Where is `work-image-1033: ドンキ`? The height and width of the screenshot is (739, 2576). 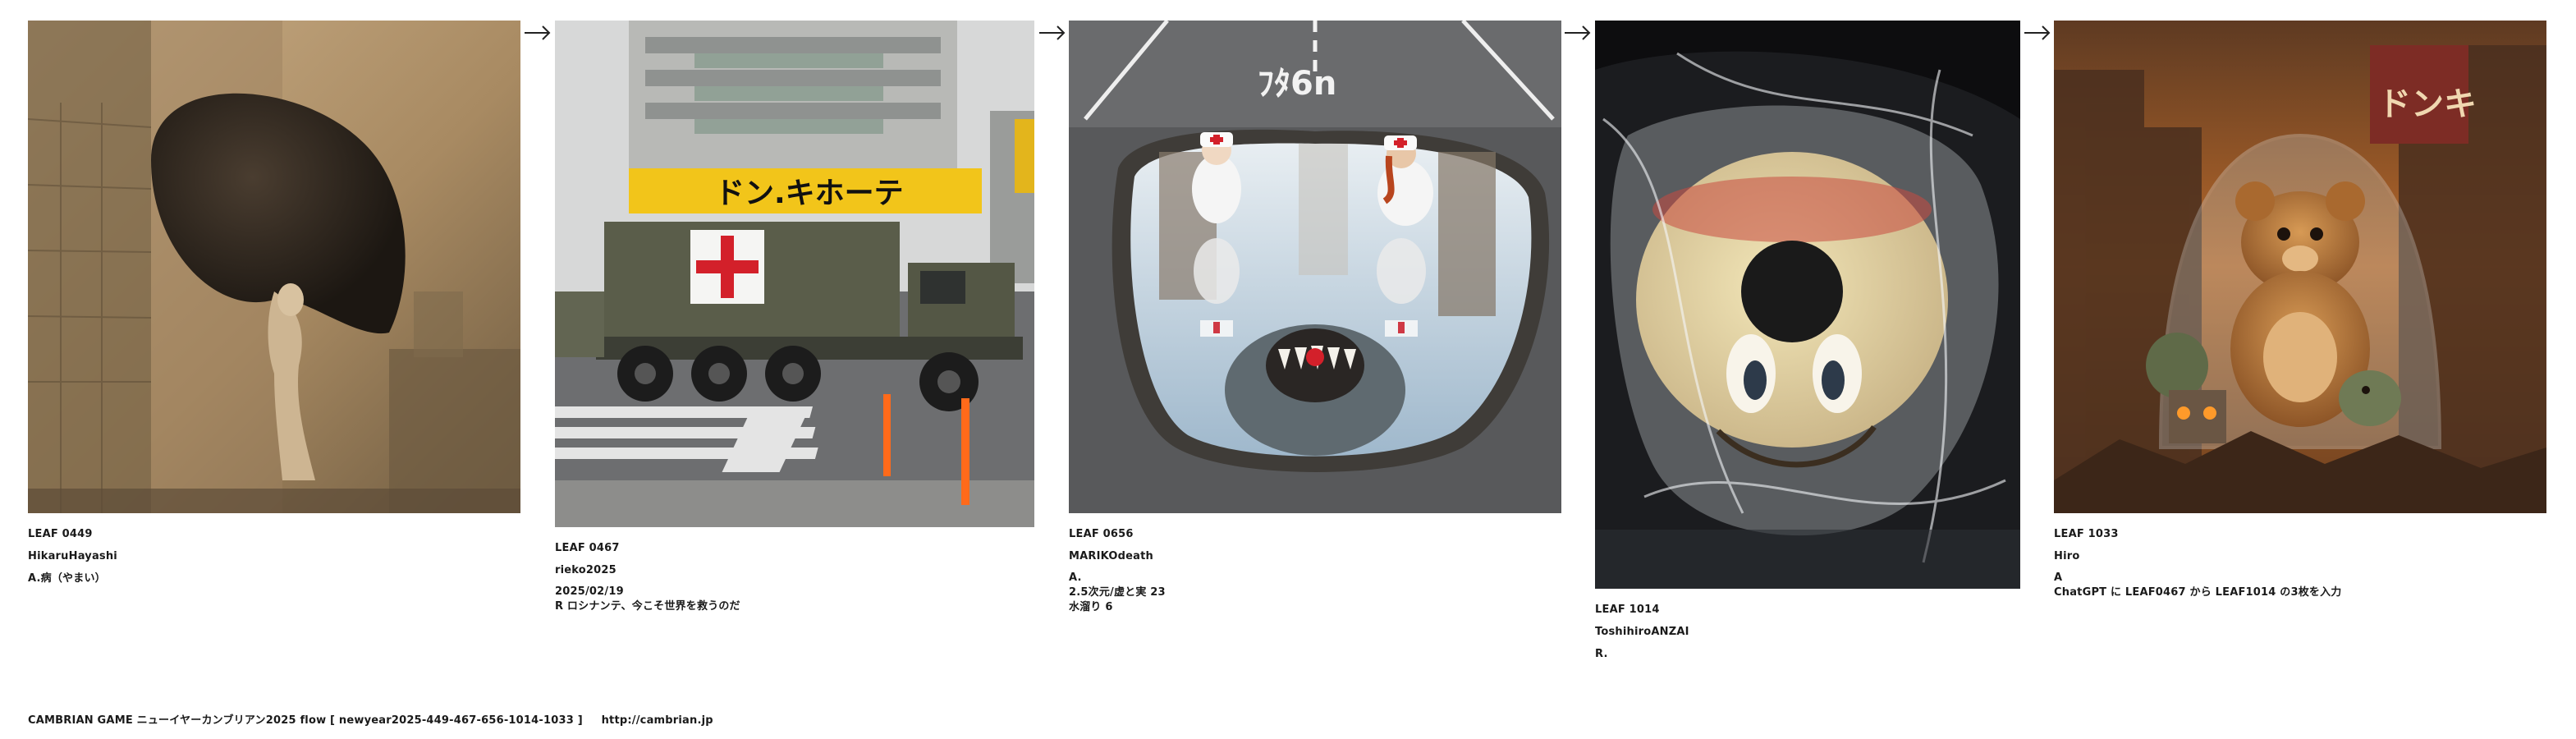
work-image-1033: ドンキ is located at coordinates (2300, 267).